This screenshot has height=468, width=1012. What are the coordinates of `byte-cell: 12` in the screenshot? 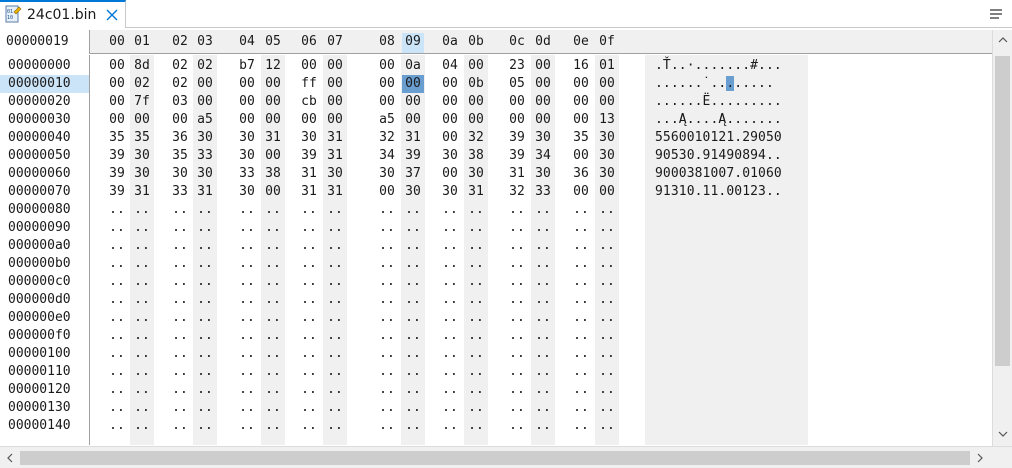 It's located at (273, 66).